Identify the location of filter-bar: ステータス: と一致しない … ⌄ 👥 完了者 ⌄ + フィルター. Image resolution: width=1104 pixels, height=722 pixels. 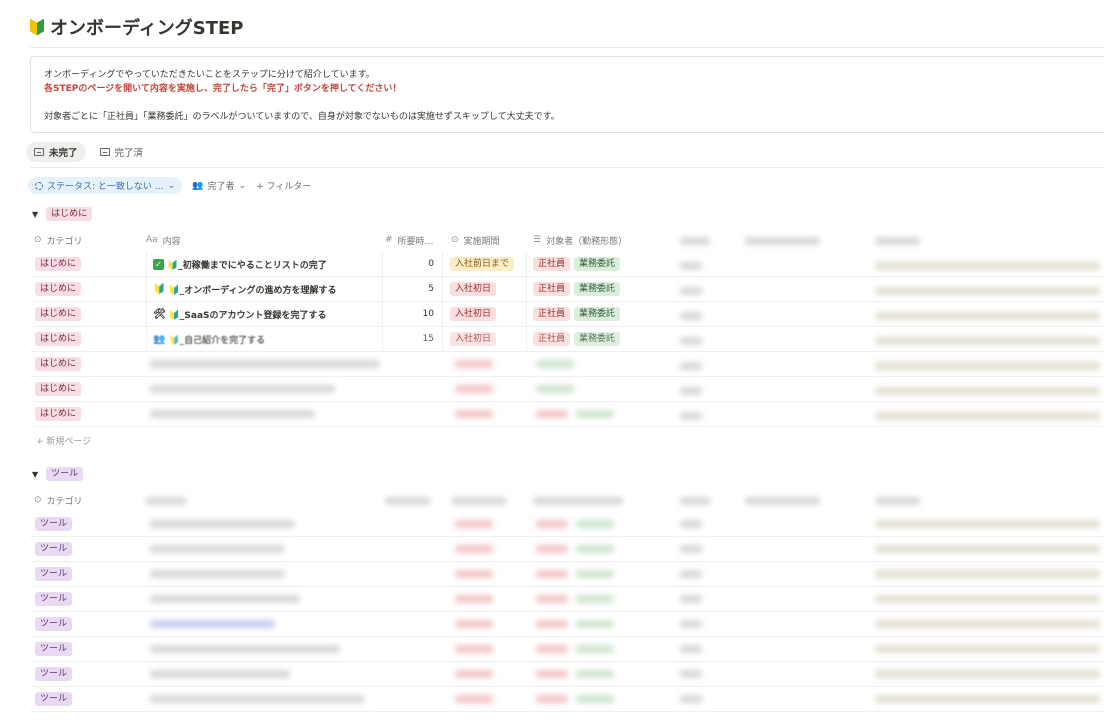
(169, 185).